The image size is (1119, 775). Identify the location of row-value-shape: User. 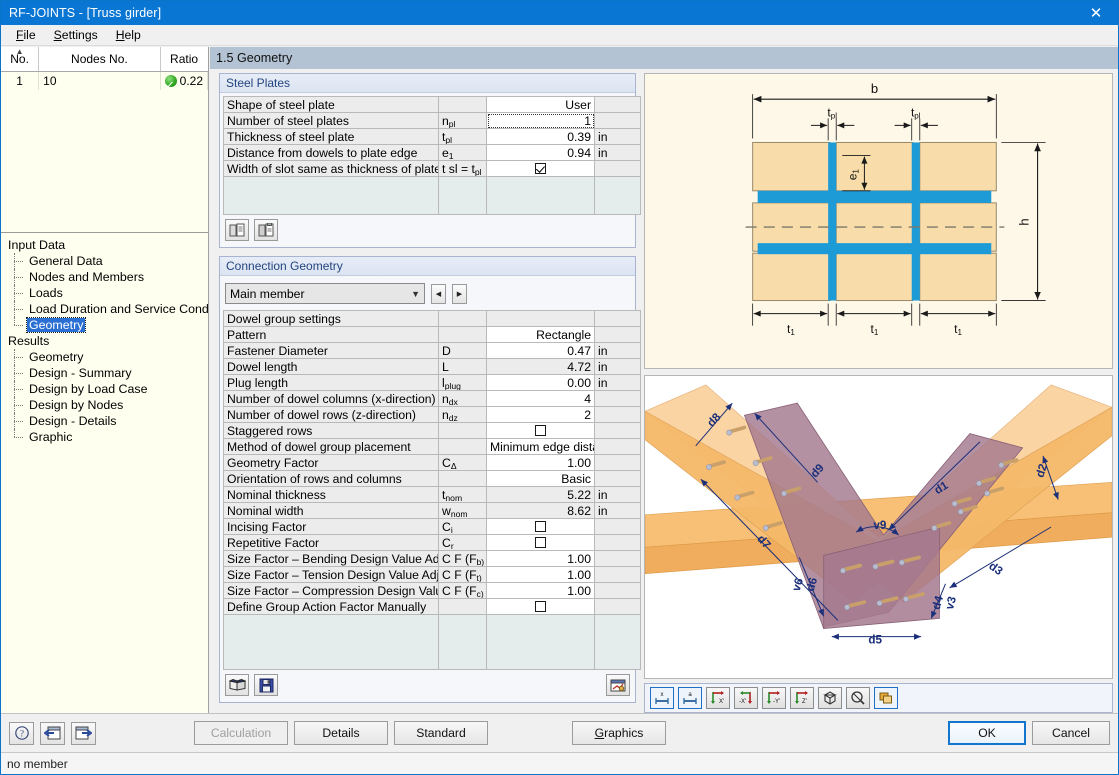
(540, 104).